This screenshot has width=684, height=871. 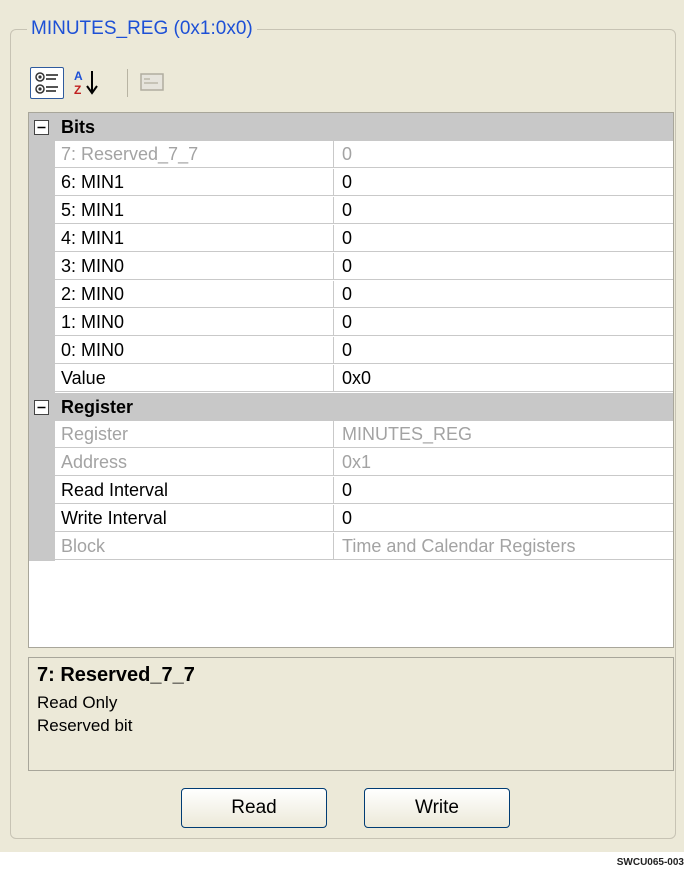 What do you see at coordinates (194, 462) in the screenshot?
I see `property-name: Address` at bounding box center [194, 462].